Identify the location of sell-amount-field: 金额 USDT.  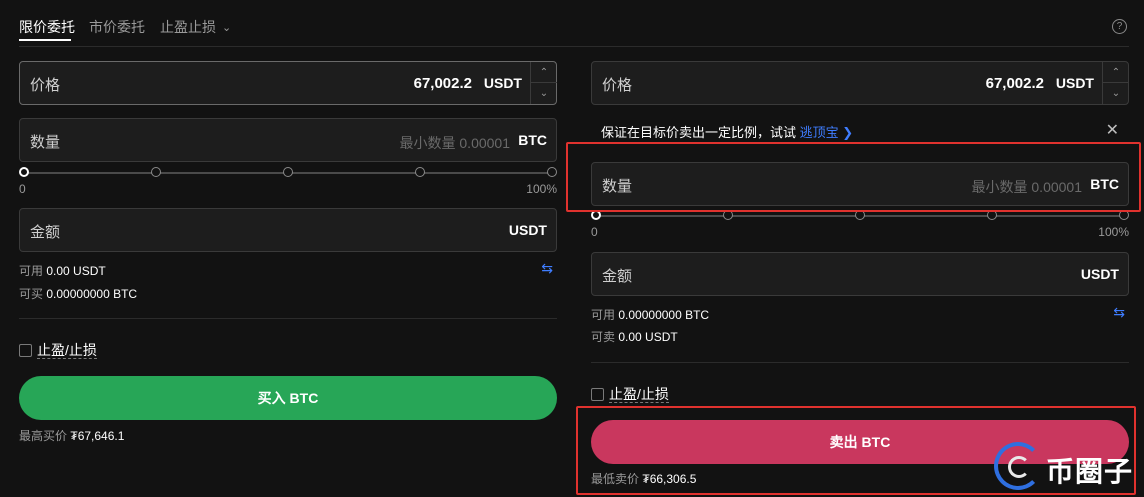
(860, 274).